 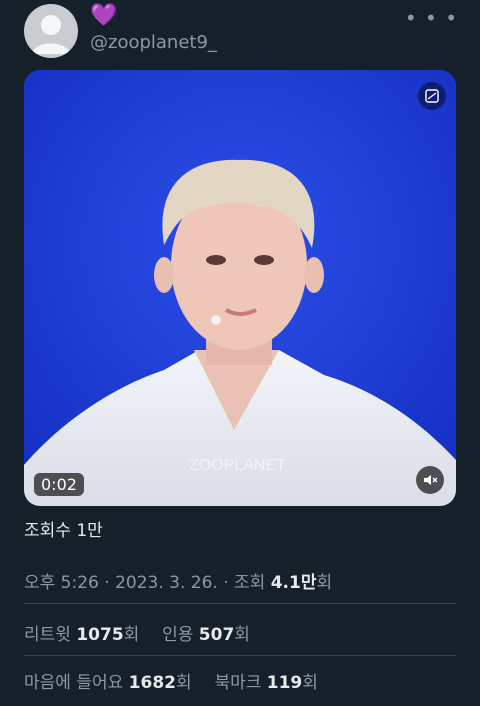 I want to click on bookmark-count: 119, so click(x=285, y=683).